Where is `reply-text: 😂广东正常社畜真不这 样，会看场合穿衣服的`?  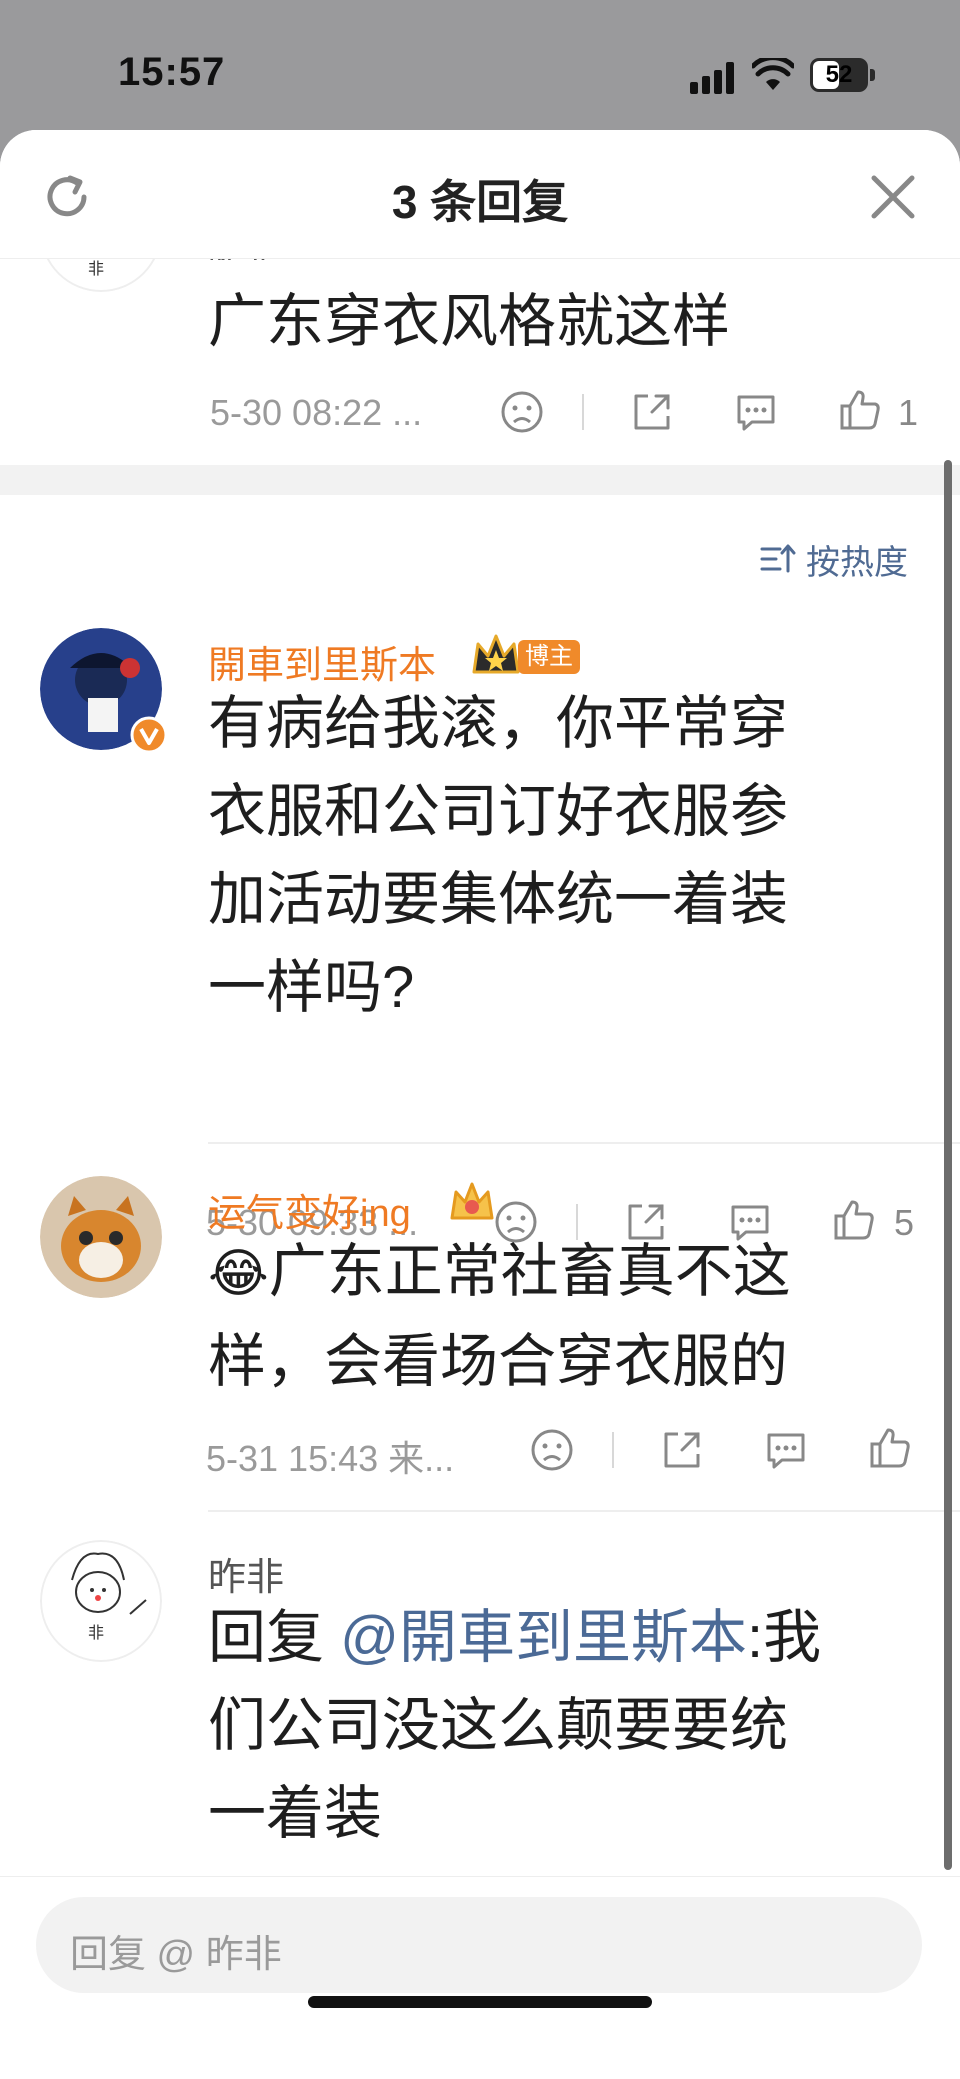
reply-text: 😂广东正常社畜真不这 样，会看场合穿衣服的 is located at coordinates (558, 1317).